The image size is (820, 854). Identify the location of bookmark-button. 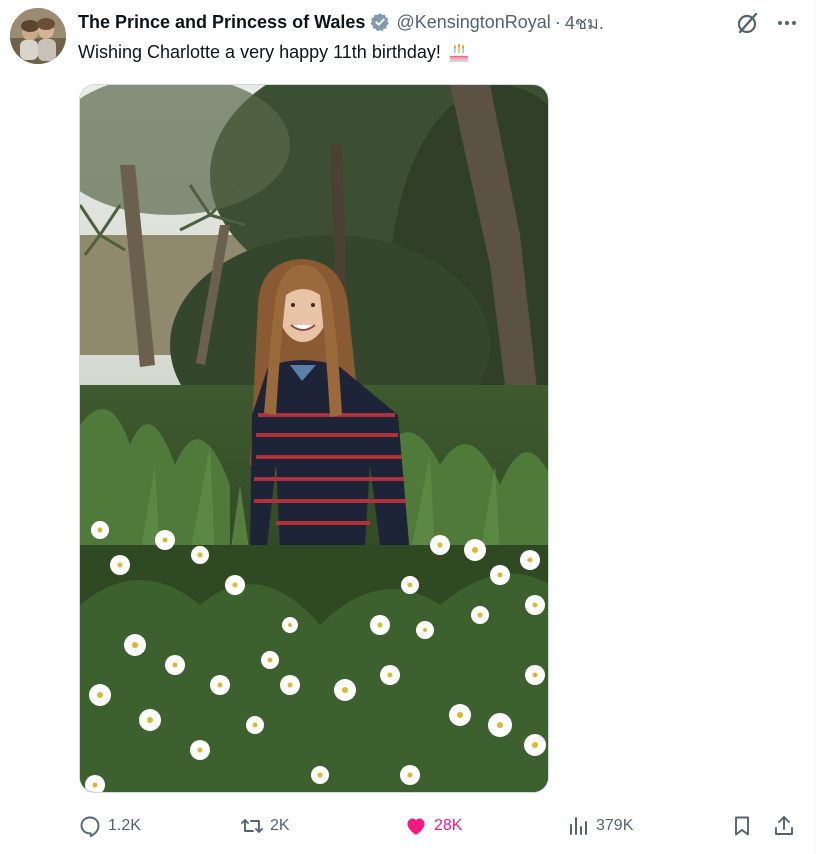
(742, 826).